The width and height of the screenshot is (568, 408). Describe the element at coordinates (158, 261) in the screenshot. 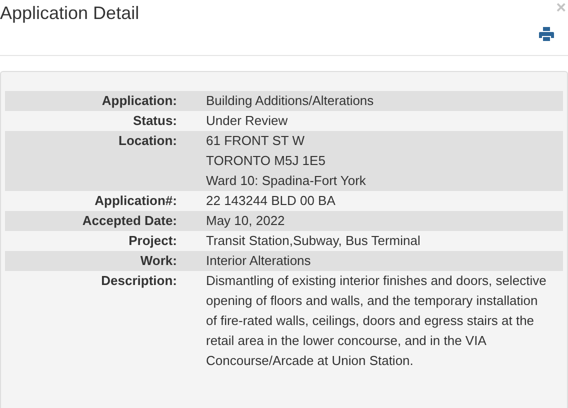

I see `field-label: Work:` at that location.